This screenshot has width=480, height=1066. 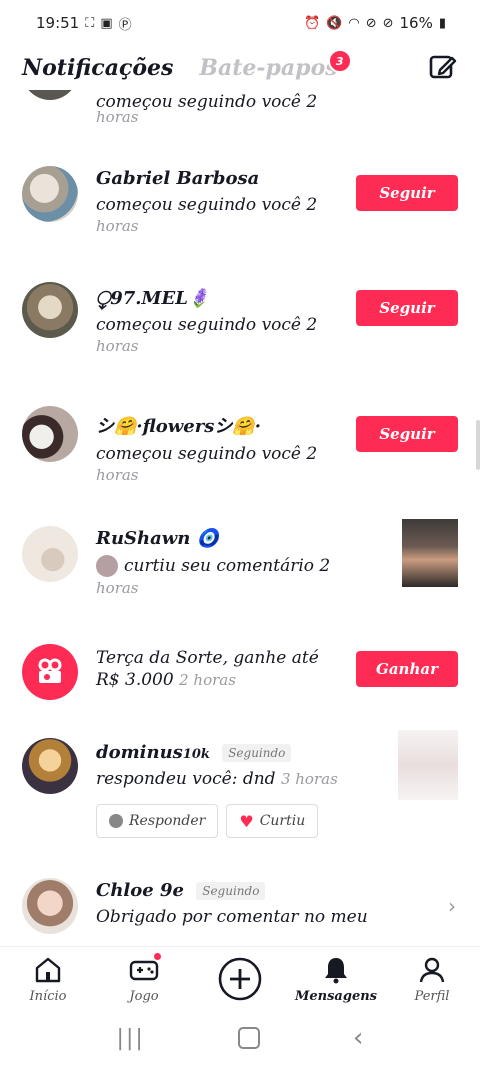 I want to click on notification-time: 2 horas, so click(x=207, y=680).